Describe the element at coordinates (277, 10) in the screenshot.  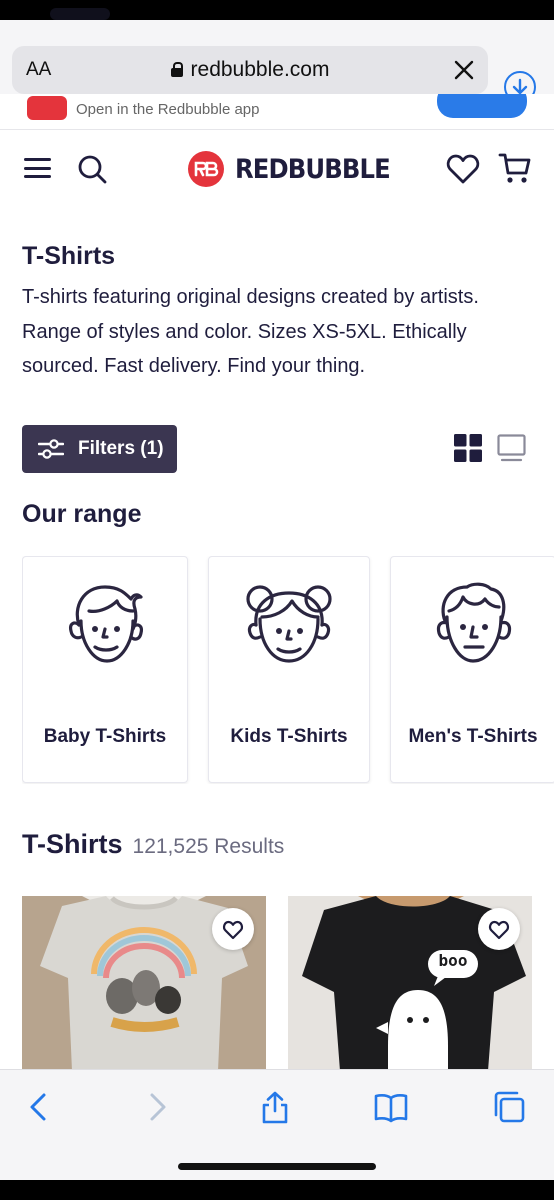
I see `status-bar` at that location.